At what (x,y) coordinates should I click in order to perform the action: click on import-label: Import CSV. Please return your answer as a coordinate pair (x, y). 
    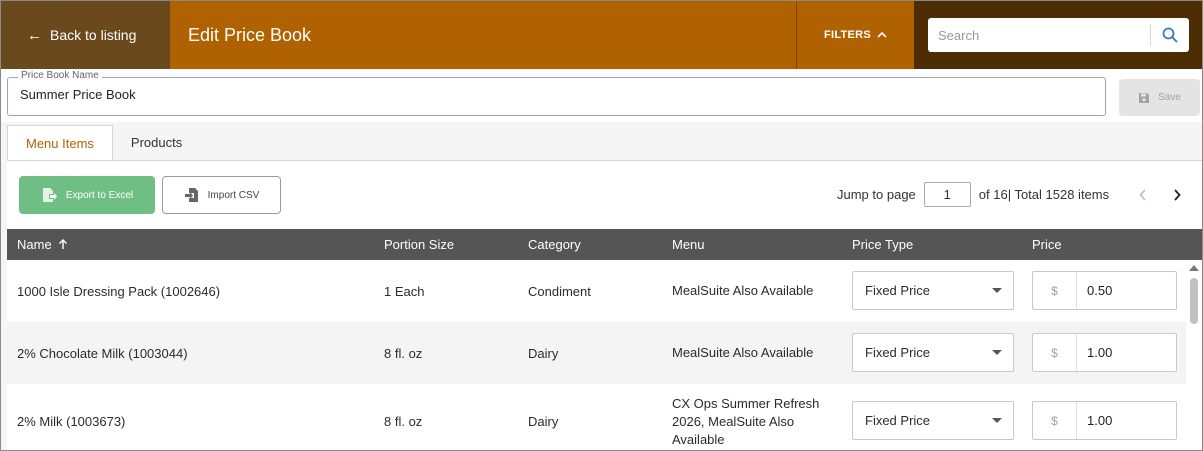
    Looking at the image, I should click on (233, 195).